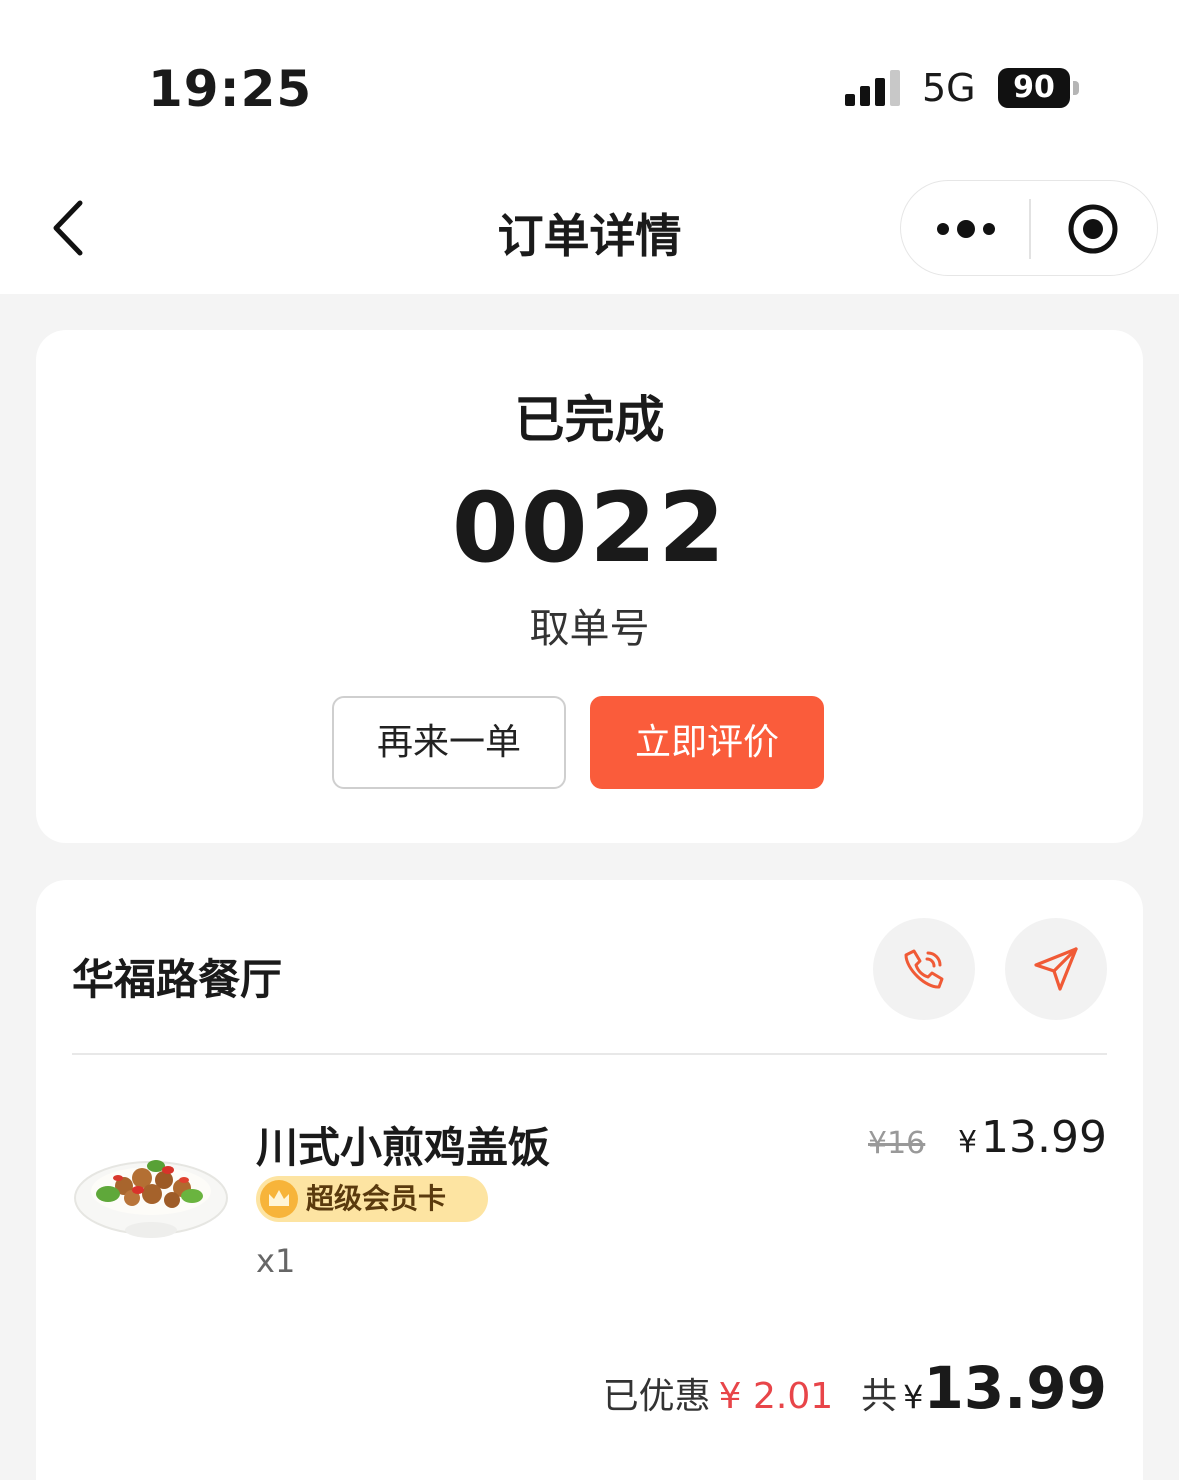  Describe the element at coordinates (707, 742) in the screenshot. I see `review-button: 立即评价` at that location.